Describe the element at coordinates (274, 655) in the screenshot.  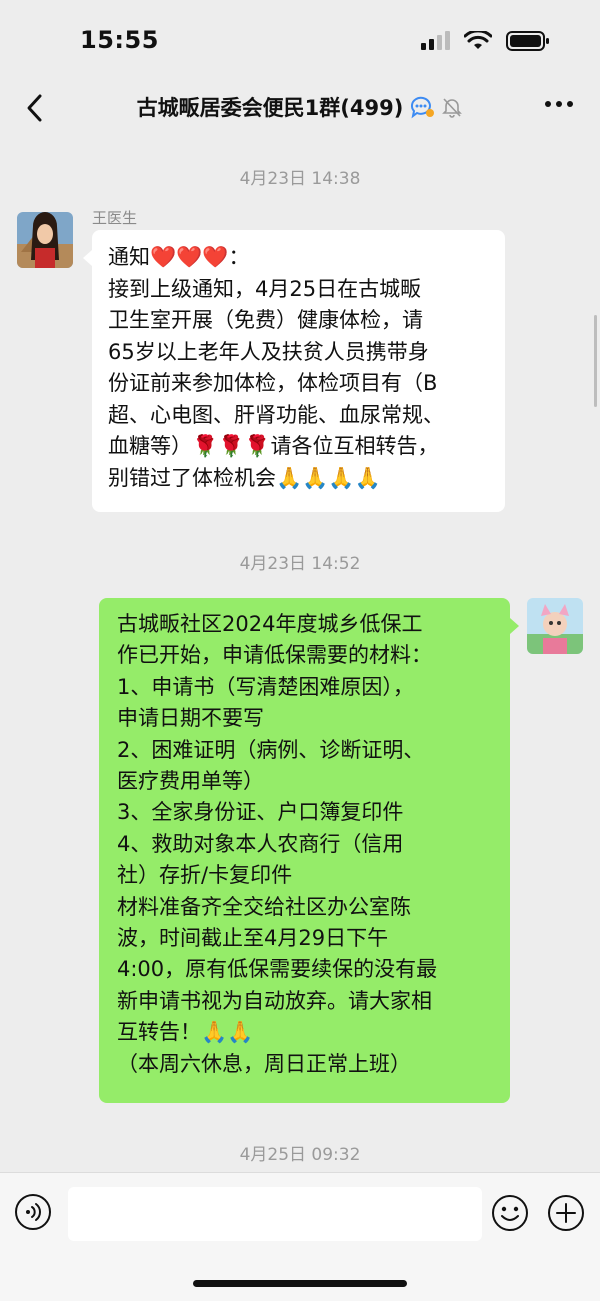
I see `message-line: 作已开始，申请低保需要的材料：` at that location.